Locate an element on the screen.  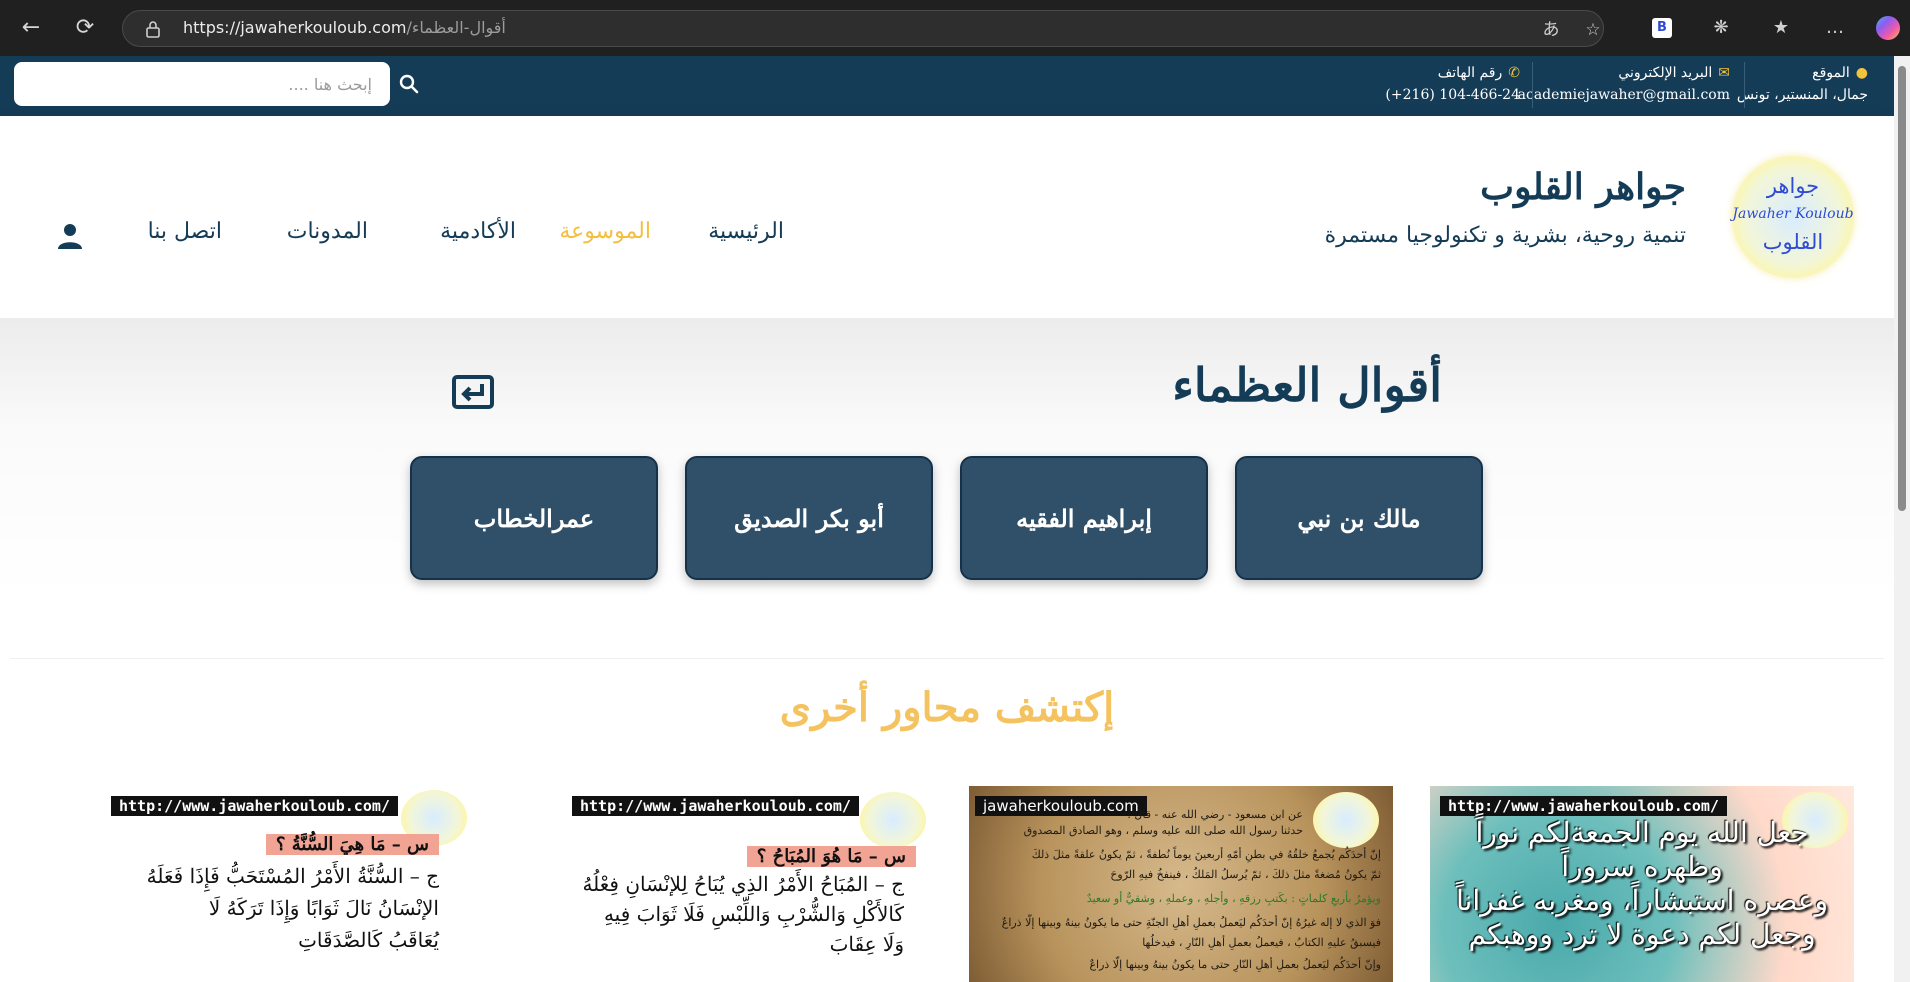
nav-encyclopedia: الموسوعة is located at coordinates (605, 231).